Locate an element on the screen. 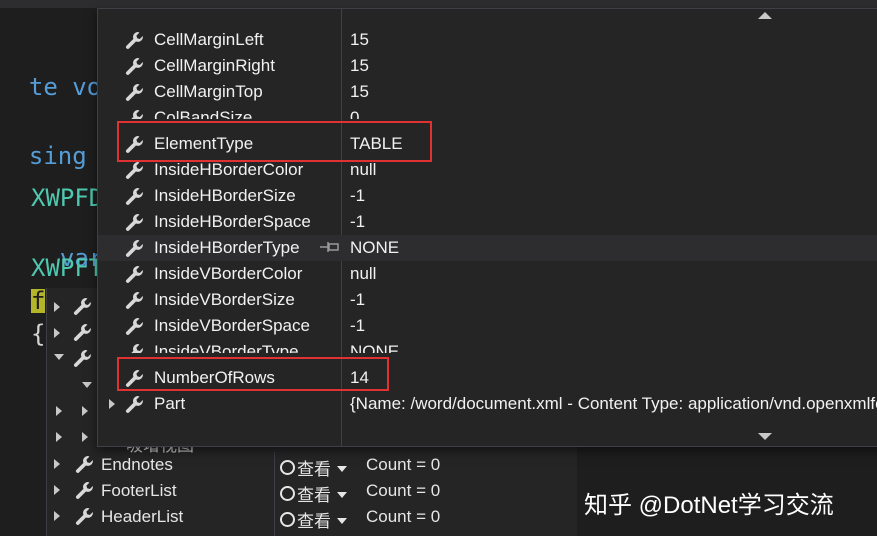 This screenshot has width=877, height=536. property-name: CellMarginTop is located at coordinates (208, 91).